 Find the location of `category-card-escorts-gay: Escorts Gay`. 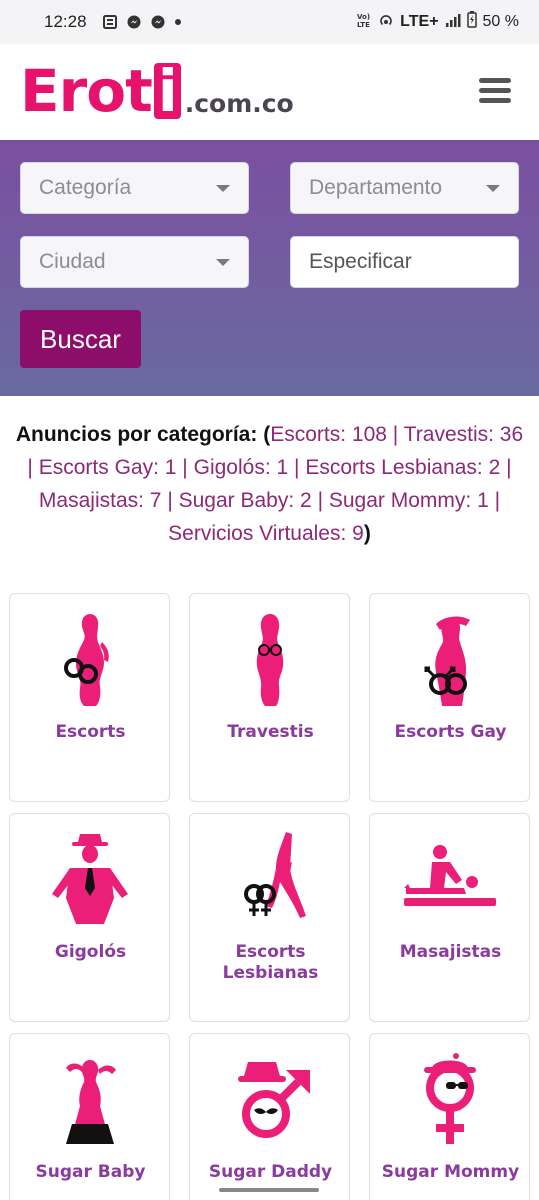

category-card-escorts-gay: Escorts Gay is located at coordinates (449, 697).